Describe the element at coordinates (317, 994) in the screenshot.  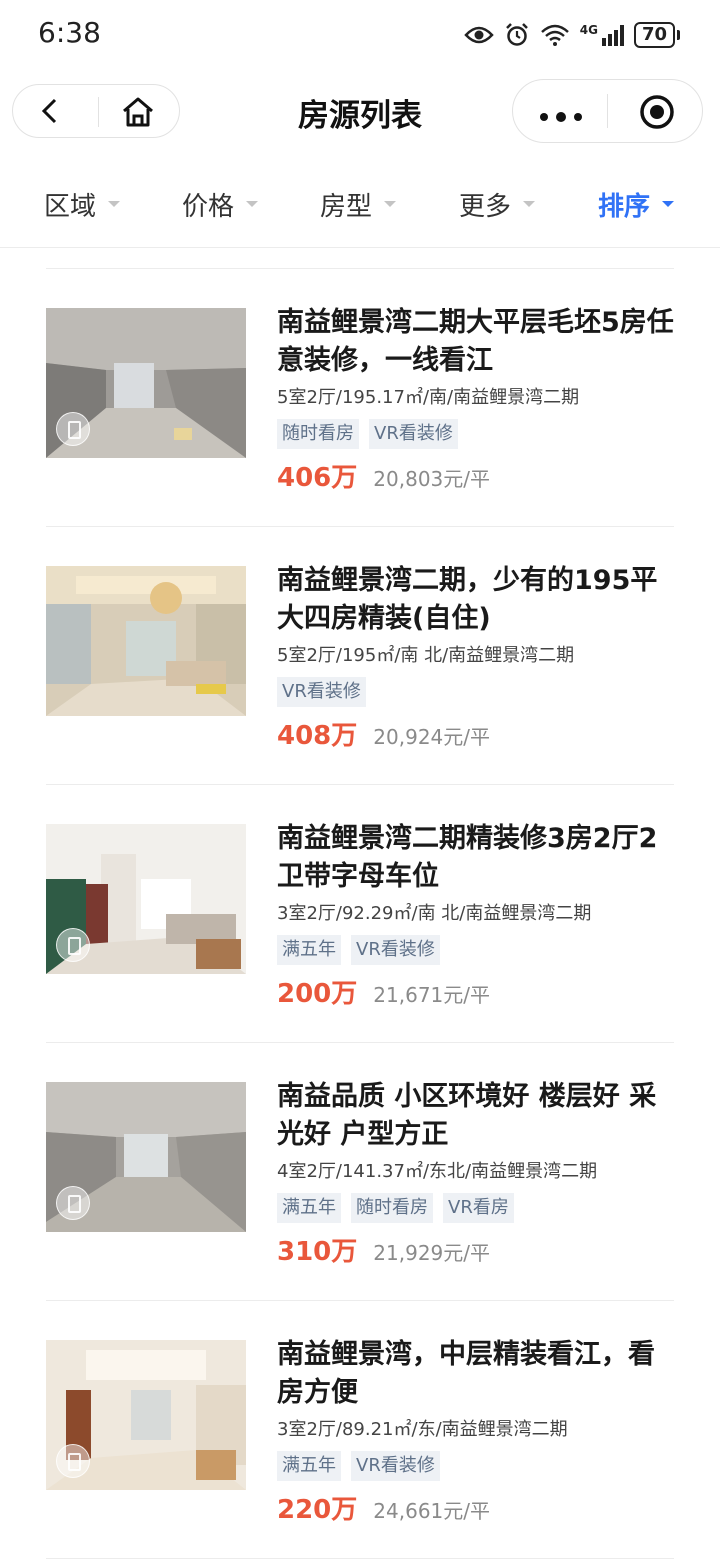
I see `listing-price: 200万` at that location.